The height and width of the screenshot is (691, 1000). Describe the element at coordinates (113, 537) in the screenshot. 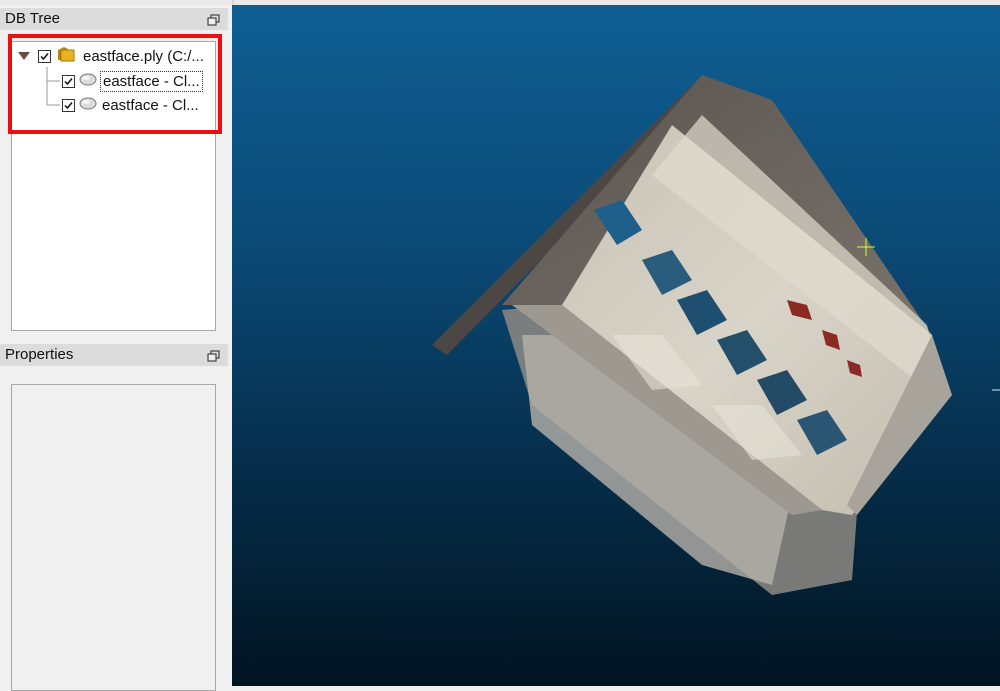

I see `properties-panel` at that location.